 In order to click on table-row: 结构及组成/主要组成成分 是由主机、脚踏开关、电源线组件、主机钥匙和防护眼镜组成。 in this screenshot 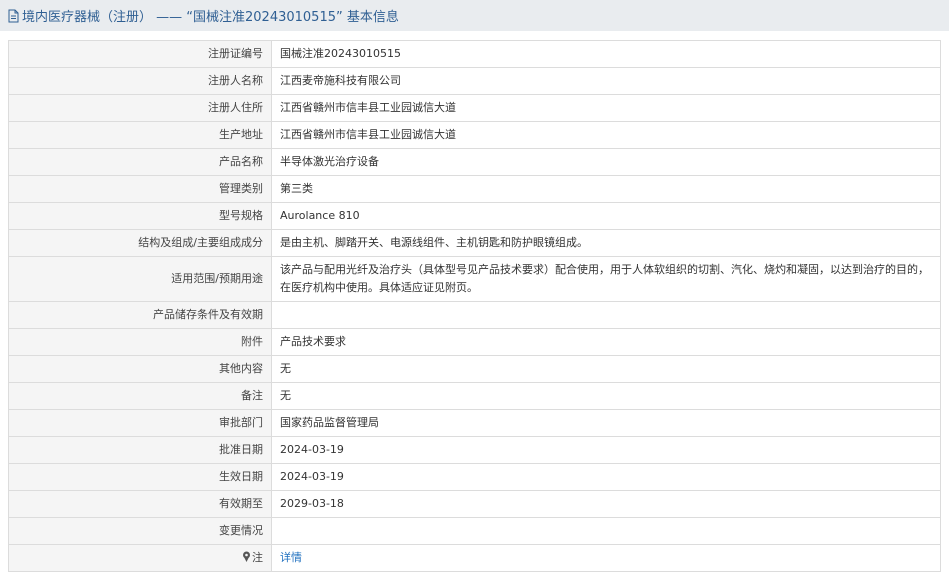, I will do `click(474, 243)`.